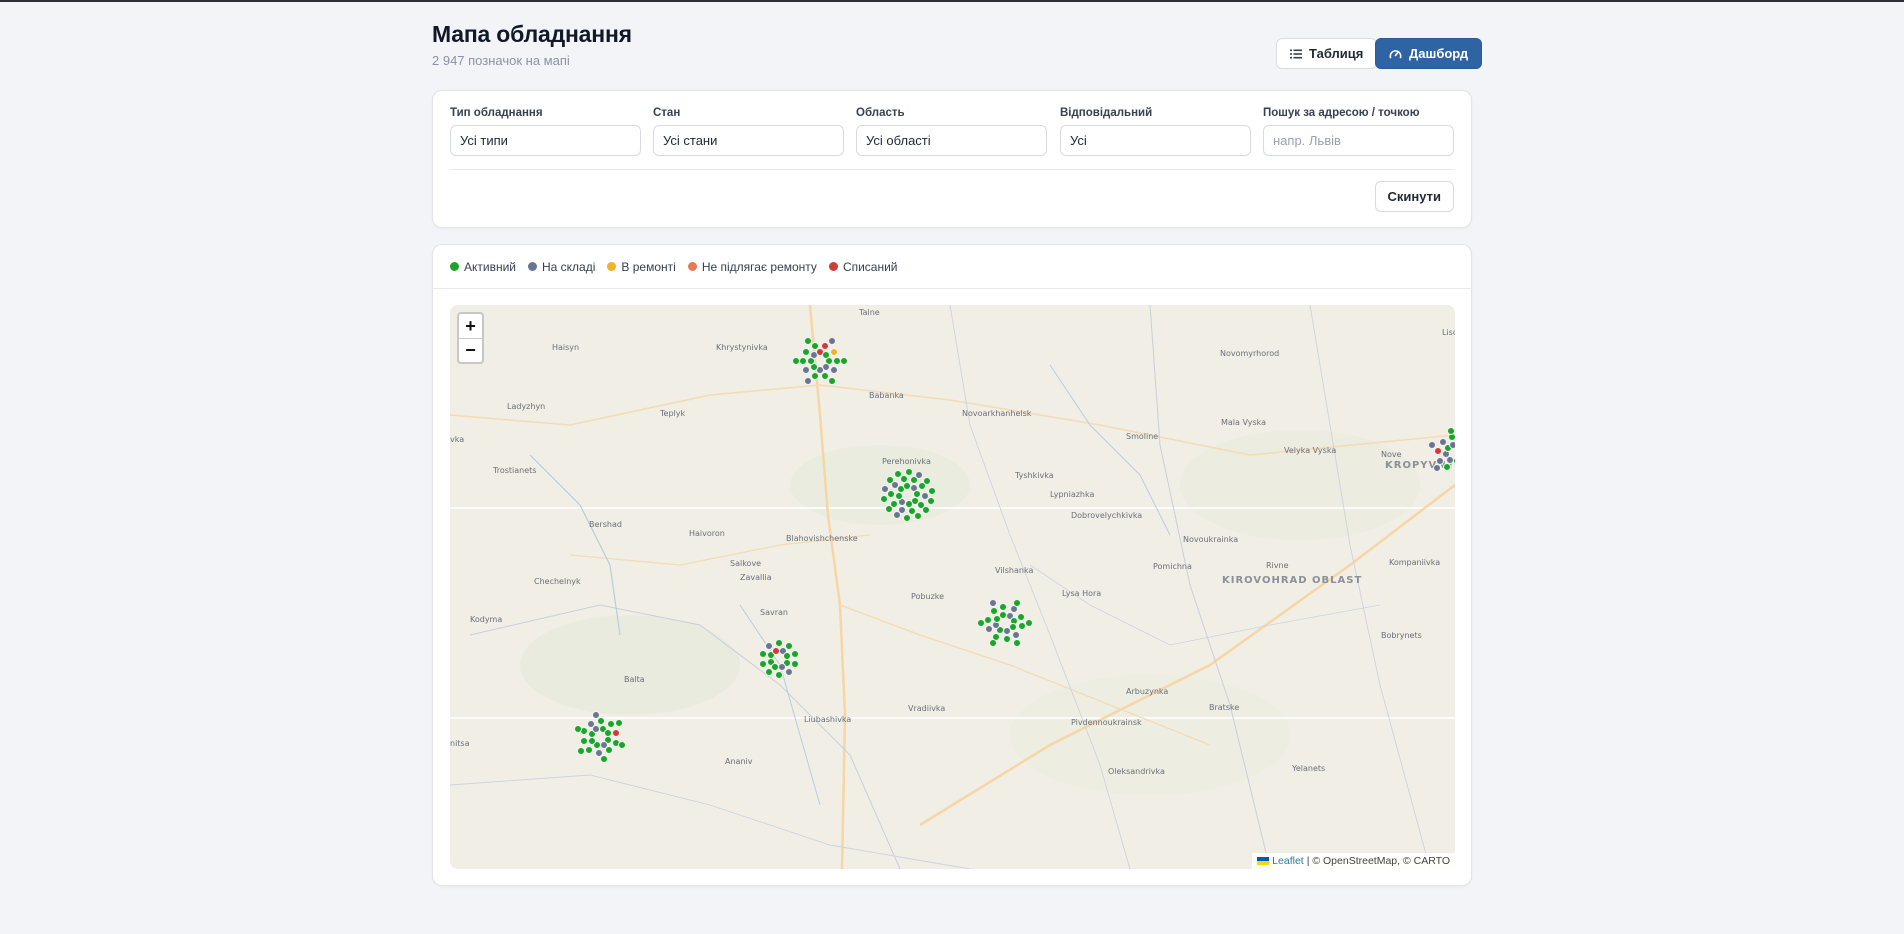  What do you see at coordinates (1414, 196) in the screenshot?
I see `reset-button: Скинути` at bounding box center [1414, 196].